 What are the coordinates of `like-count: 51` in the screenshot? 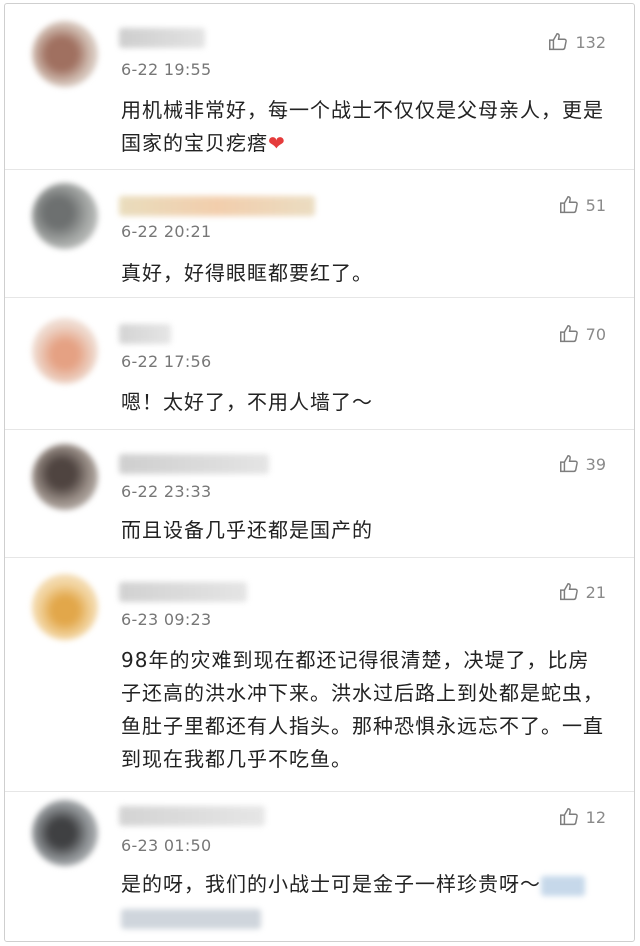 It's located at (595, 205).